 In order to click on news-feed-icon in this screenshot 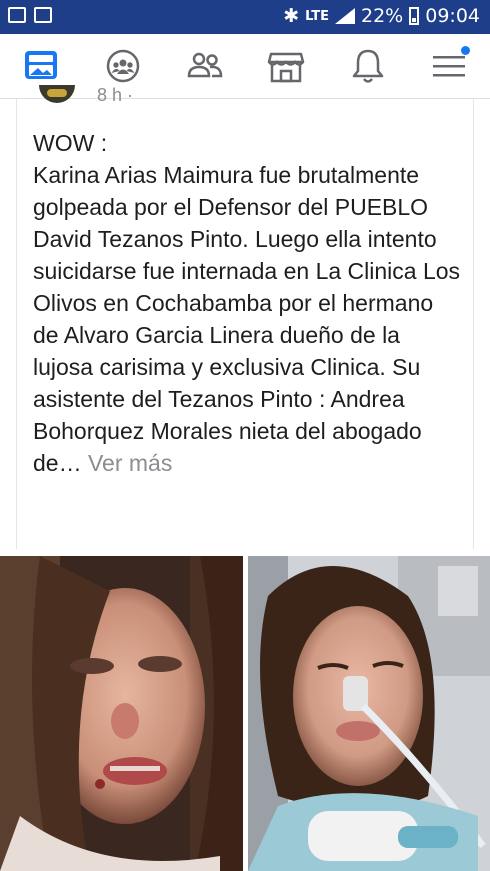, I will do `click(41, 66)`.